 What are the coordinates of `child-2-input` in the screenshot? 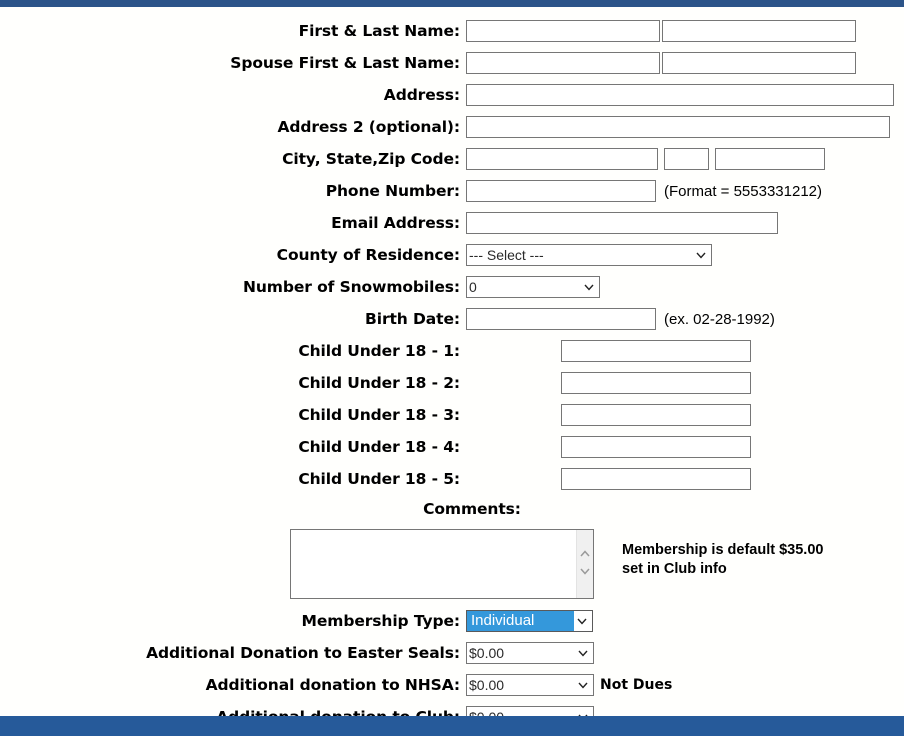 It's located at (656, 383).